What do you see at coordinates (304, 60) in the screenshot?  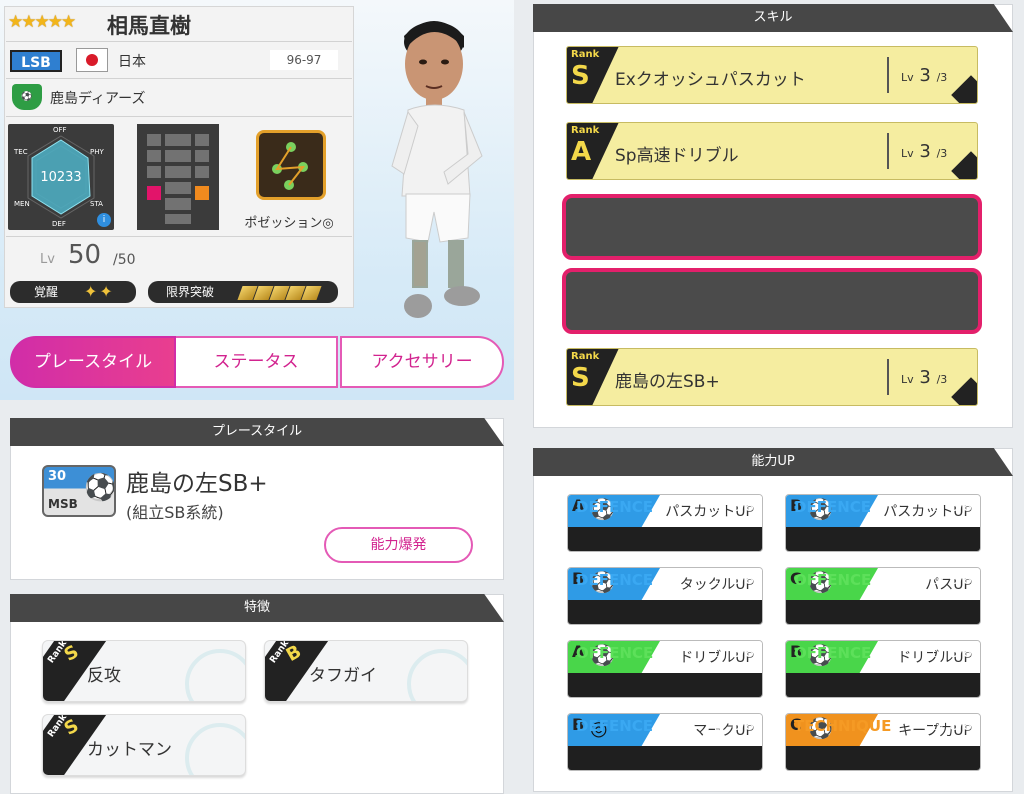 I see `season-label: 96-97` at bounding box center [304, 60].